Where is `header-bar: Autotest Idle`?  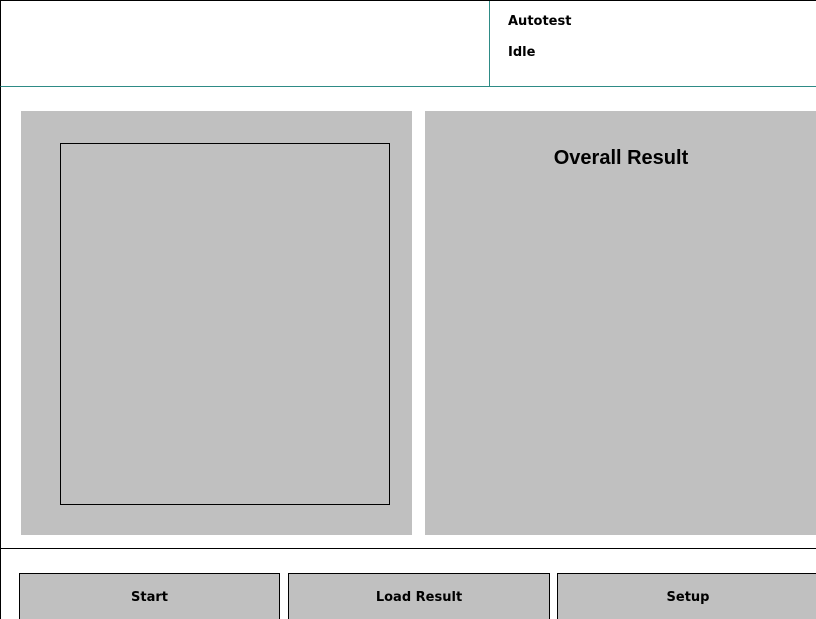 header-bar: Autotest Idle is located at coordinates (408, 43).